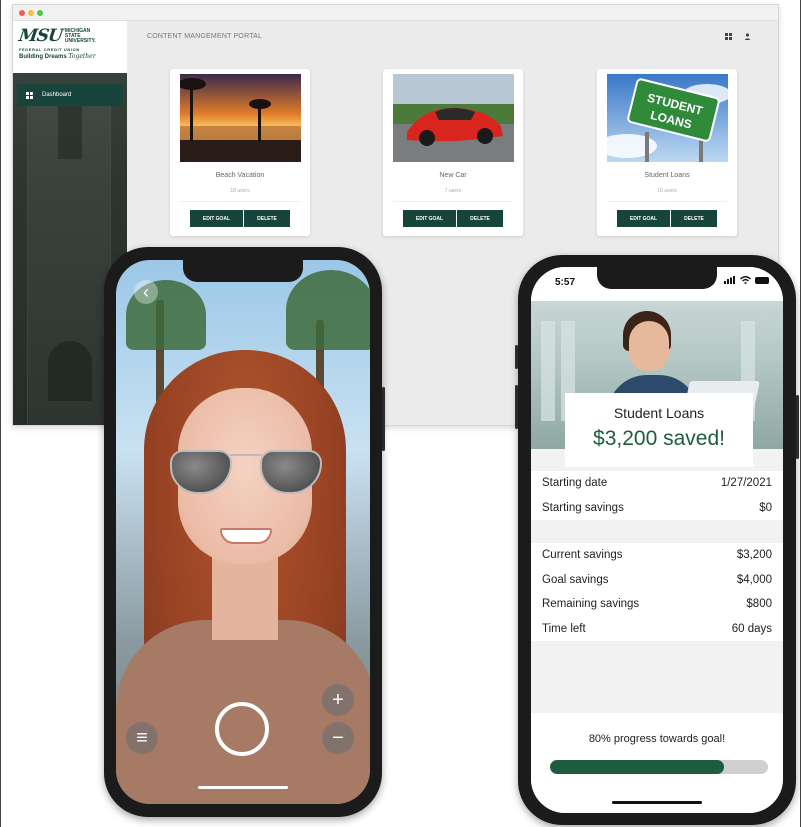  I want to click on user-icon, so click(747, 37).